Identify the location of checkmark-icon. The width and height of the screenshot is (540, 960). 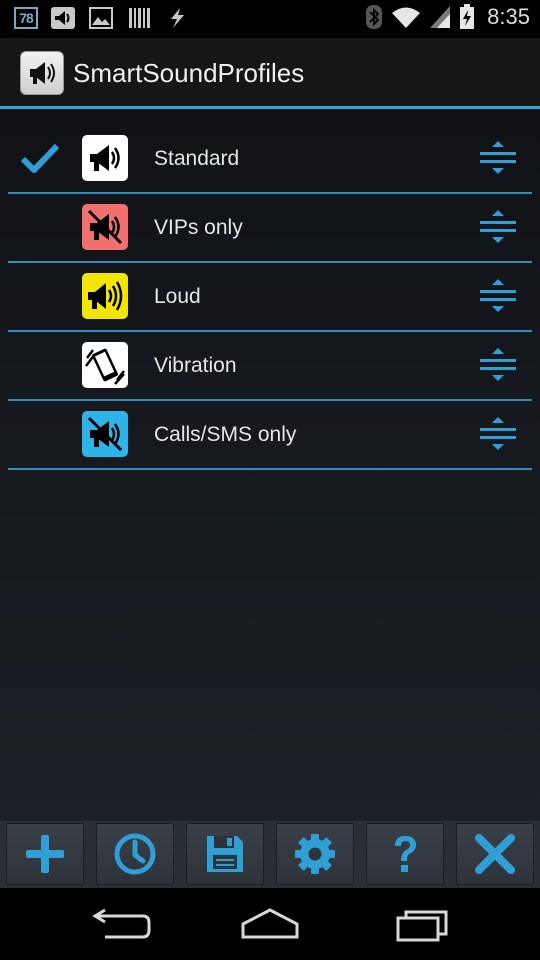
(40, 158).